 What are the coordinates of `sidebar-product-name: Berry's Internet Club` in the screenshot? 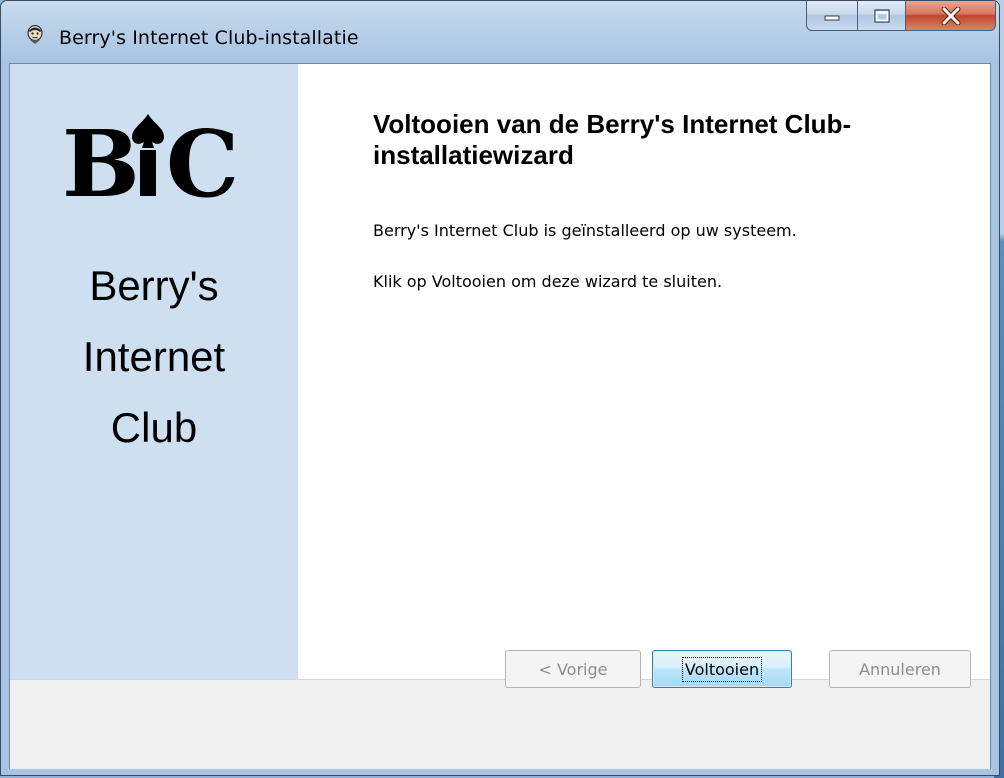 It's located at (154, 356).